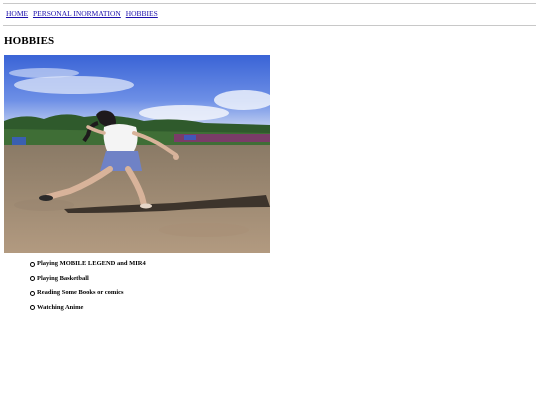 The image size is (540, 405). I want to click on list-item: Playing MOBILE LEGEND and MIR4, so click(73, 263).